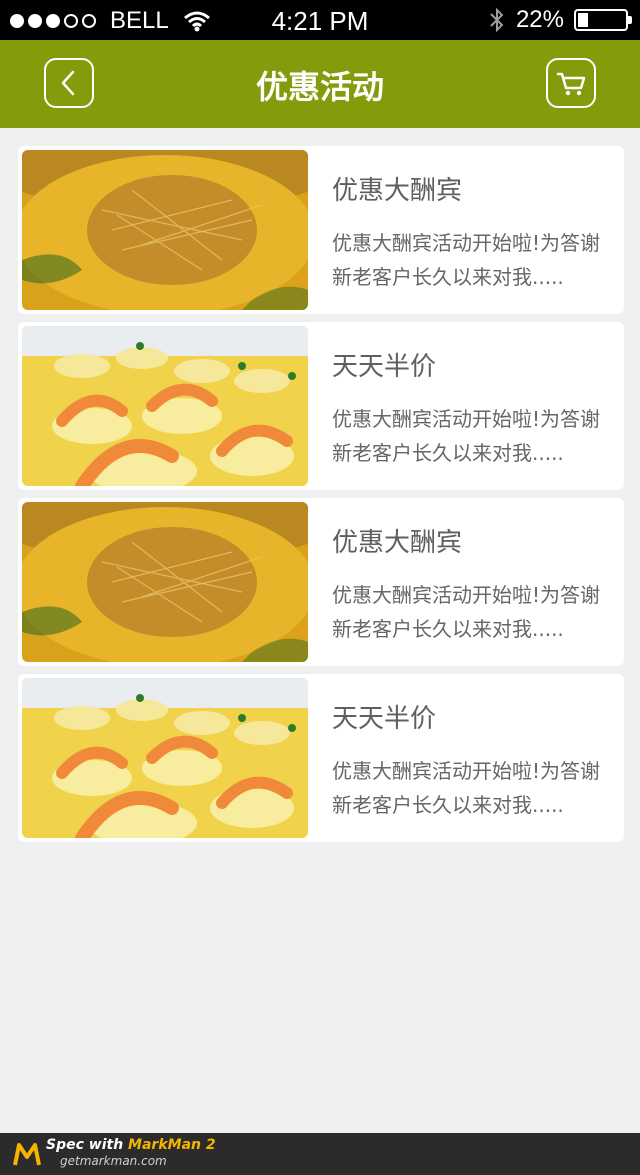 This screenshot has height=1175, width=640. Describe the element at coordinates (27, 1154) in the screenshot. I see `markman-logo-icon` at that location.